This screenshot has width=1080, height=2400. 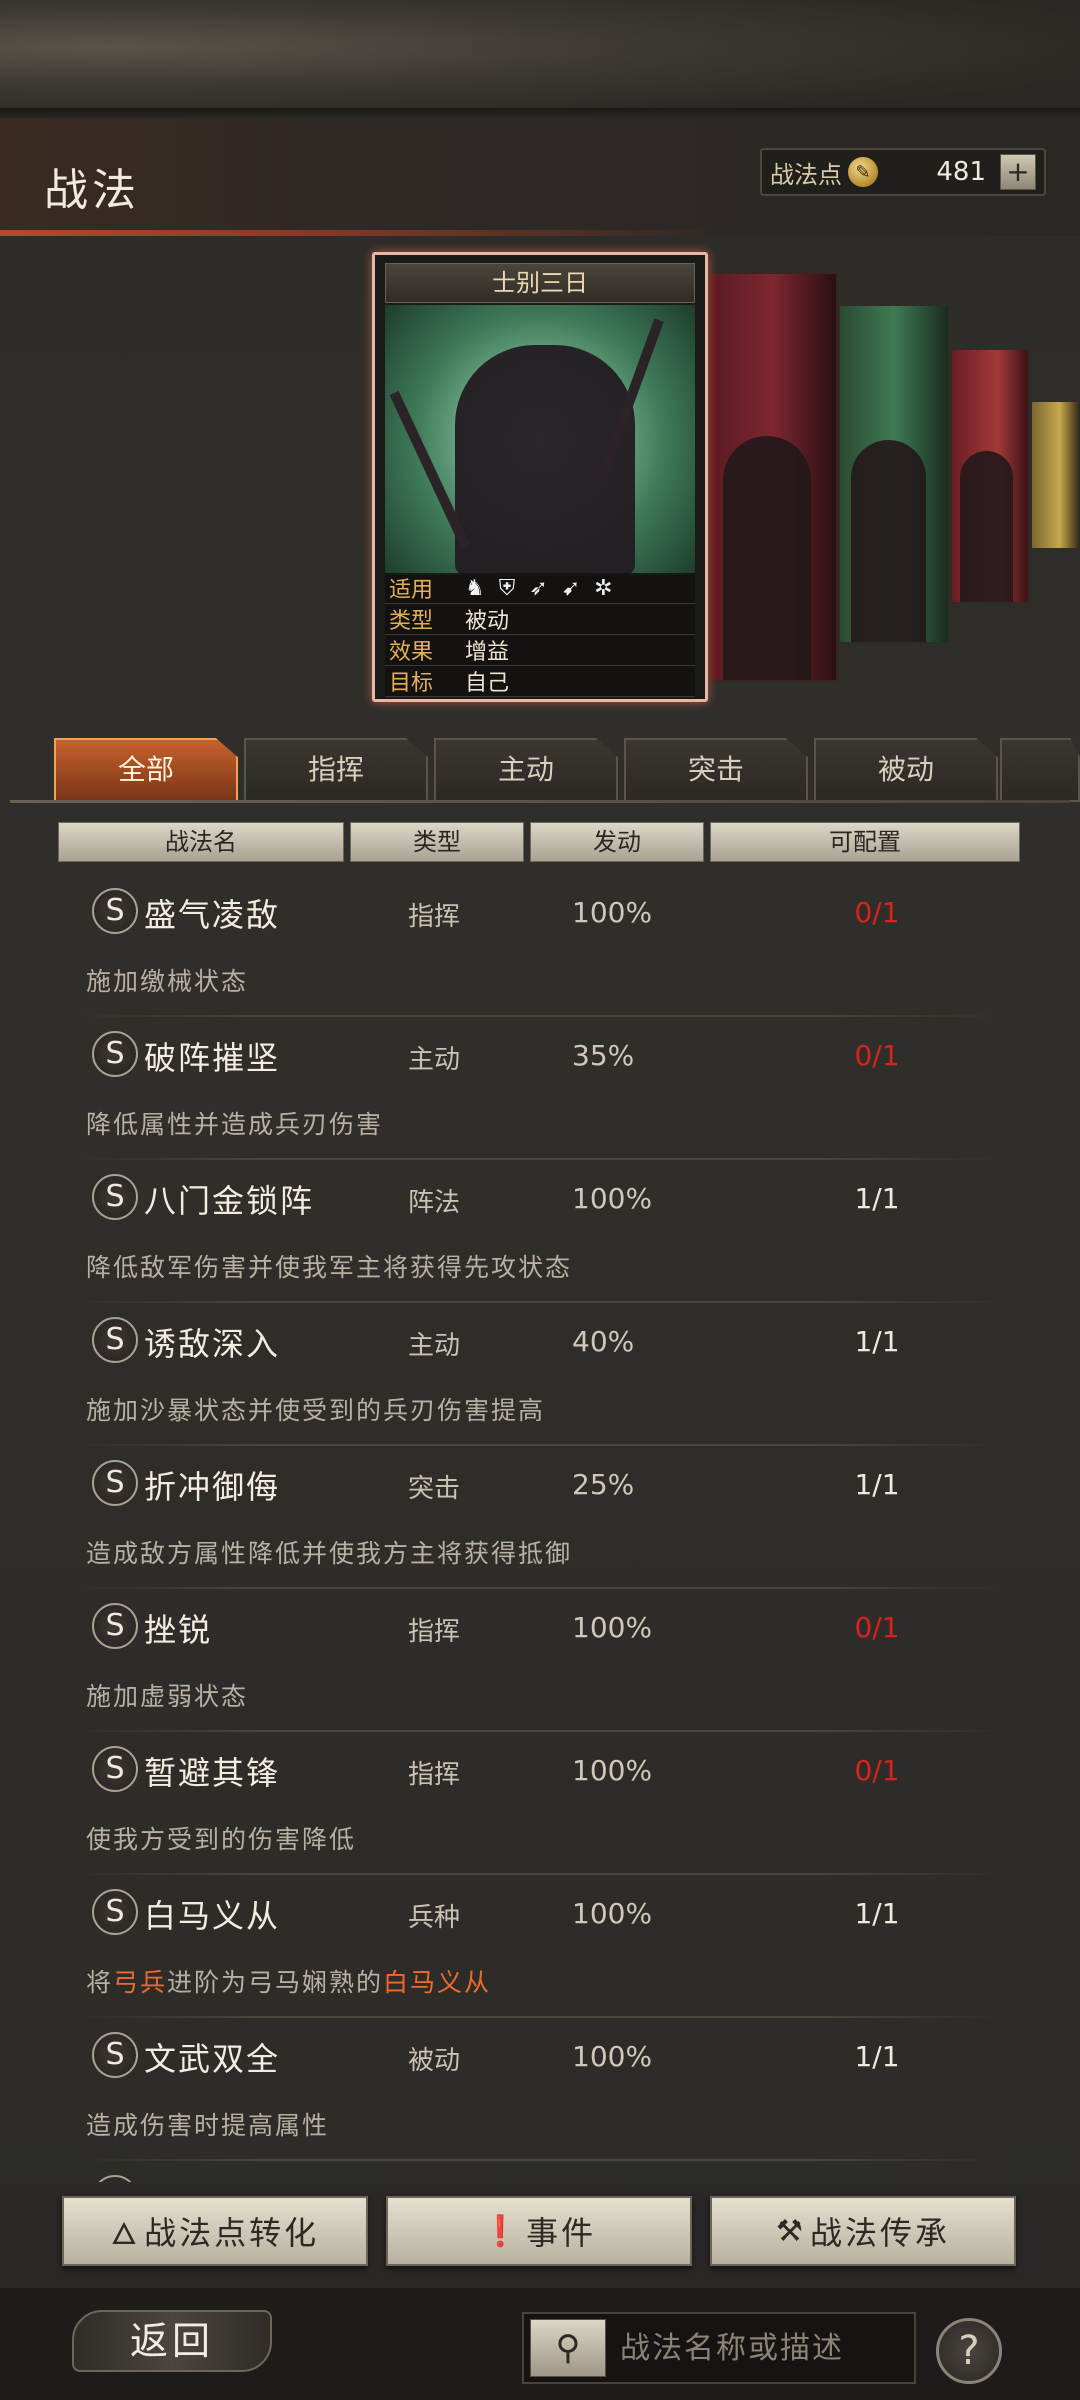 I want to click on skill-type: 被动, so click(x=434, y=2061).